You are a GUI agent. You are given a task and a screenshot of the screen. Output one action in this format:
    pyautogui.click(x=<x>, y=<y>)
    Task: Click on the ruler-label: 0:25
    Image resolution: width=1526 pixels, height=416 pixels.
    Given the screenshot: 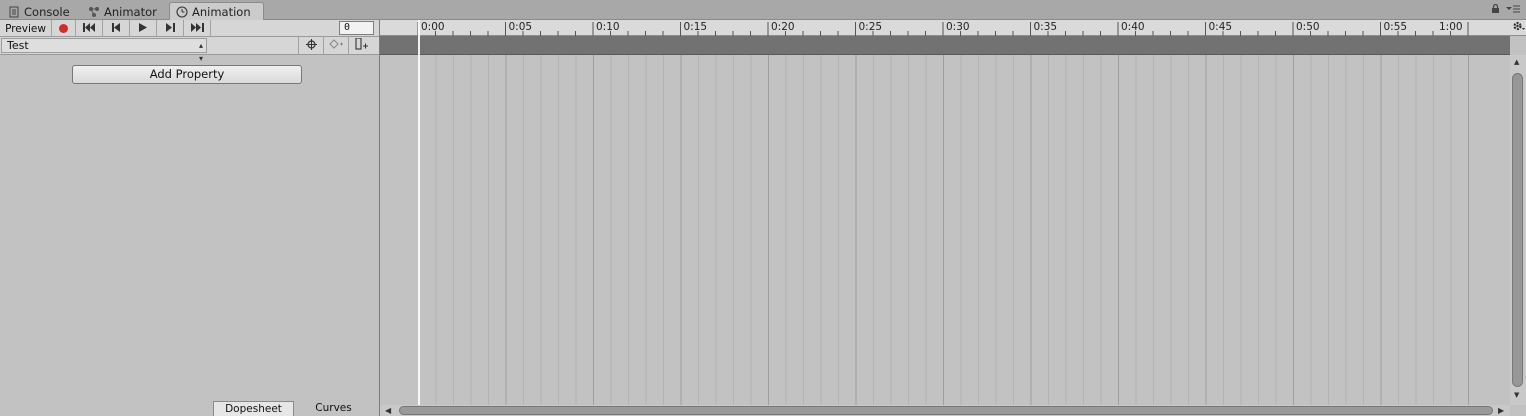 What is the action you would take?
    pyautogui.click(x=870, y=27)
    